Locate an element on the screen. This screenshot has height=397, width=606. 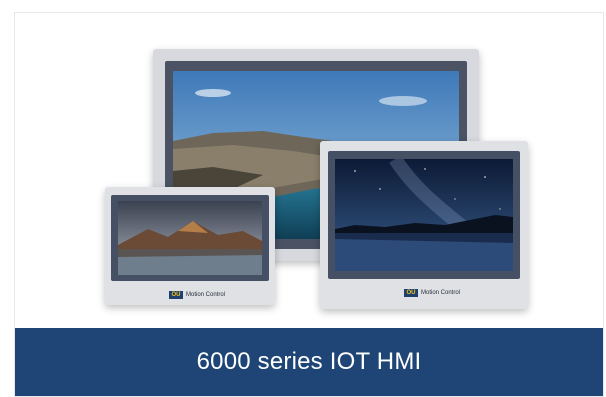
hmi-small-panel: OU Motion Control is located at coordinates (190, 246).